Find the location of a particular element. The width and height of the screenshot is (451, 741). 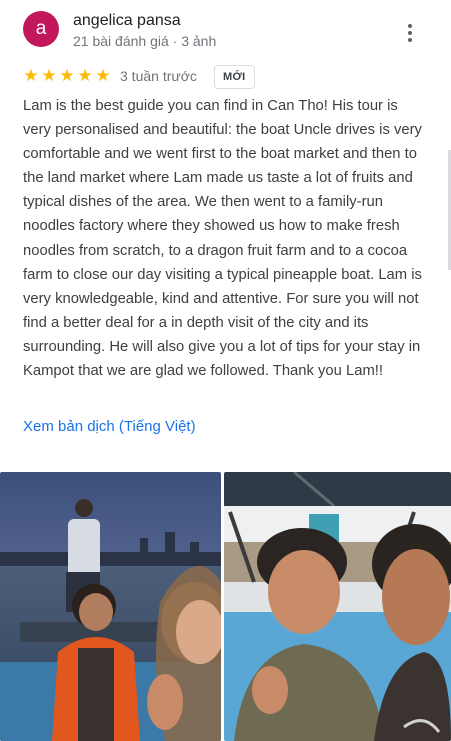

posted-time: 3 tuần trước is located at coordinates (158, 76).